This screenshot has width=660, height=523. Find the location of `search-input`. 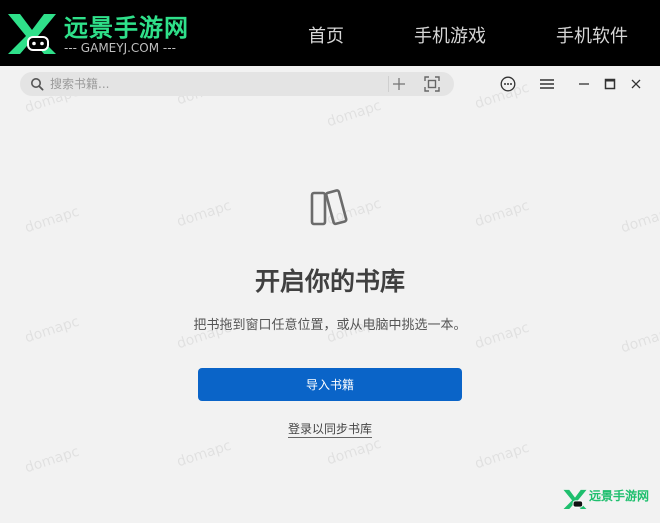

search-input is located at coordinates (215, 84).